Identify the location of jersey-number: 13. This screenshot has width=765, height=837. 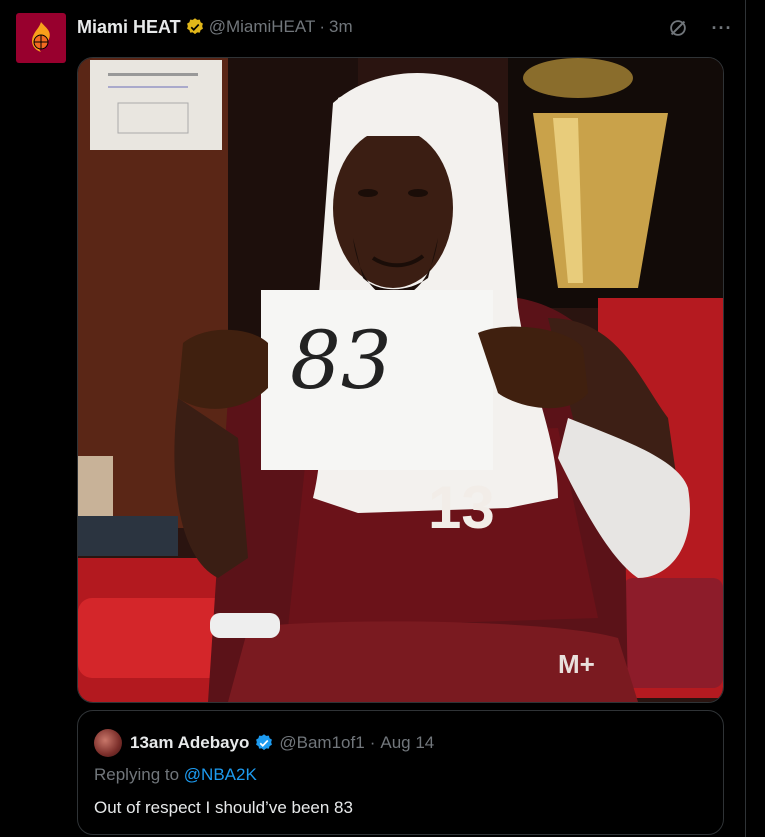
(461, 507).